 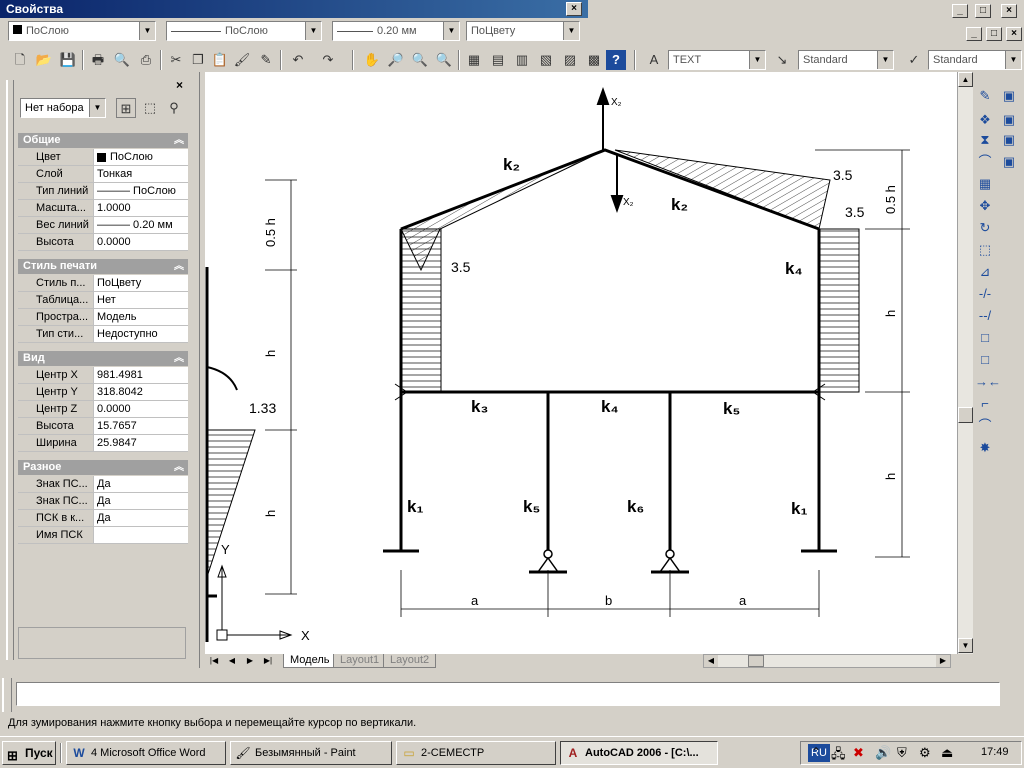 What do you see at coordinates (311, 753) in the screenshot?
I see `task-paint: 🖌 Безымянный - Paint` at bounding box center [311, 753].